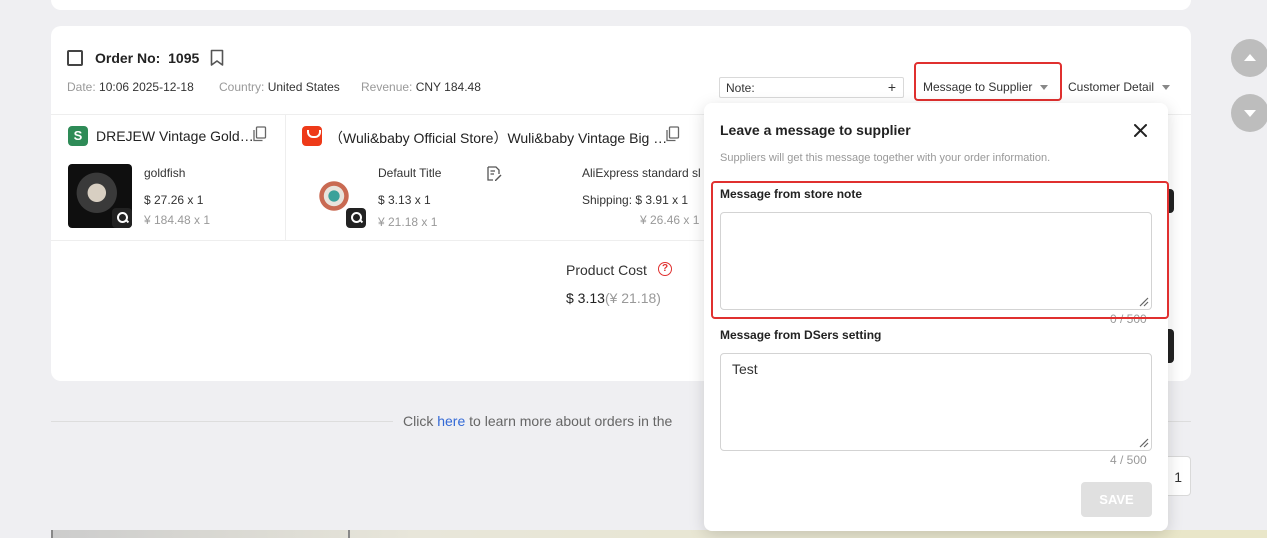 The width and height of the screenshot is (1267, 538). Describe the element at coordinates (621, 5) in the screenshot. I see `previous-order-card` at that location.